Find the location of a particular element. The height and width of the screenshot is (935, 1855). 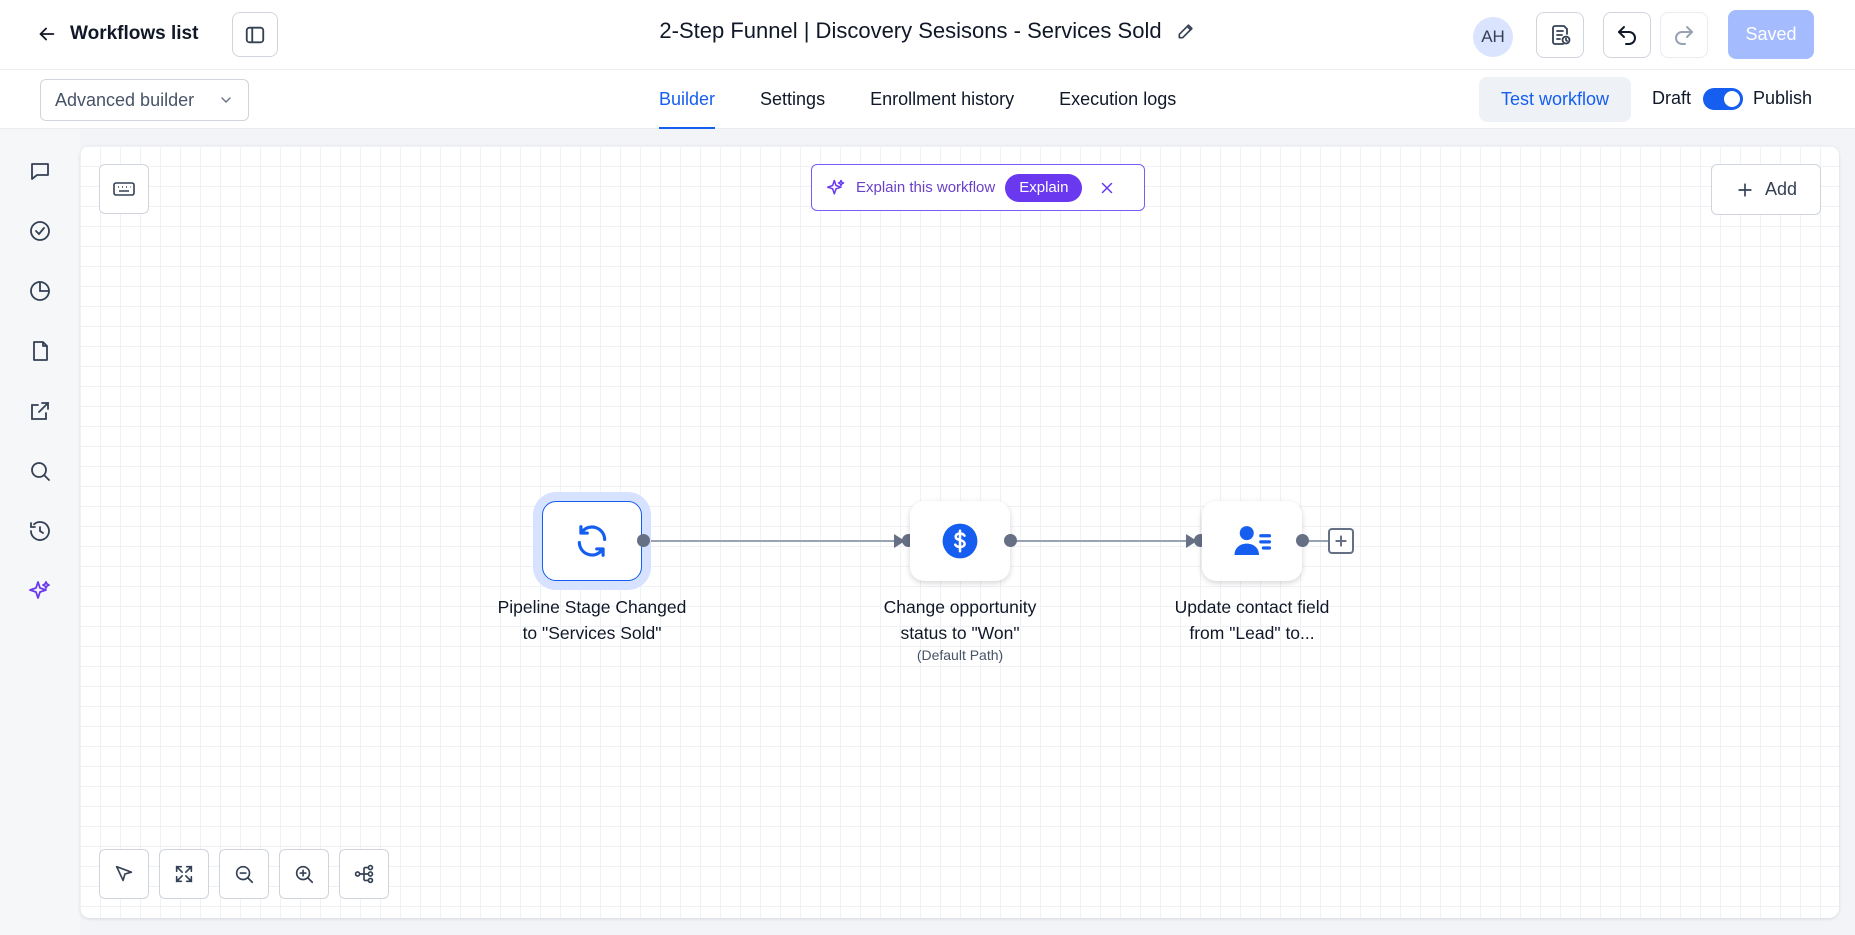

action1-sublabel: (Default Path) is located at coordinates (960, 655).